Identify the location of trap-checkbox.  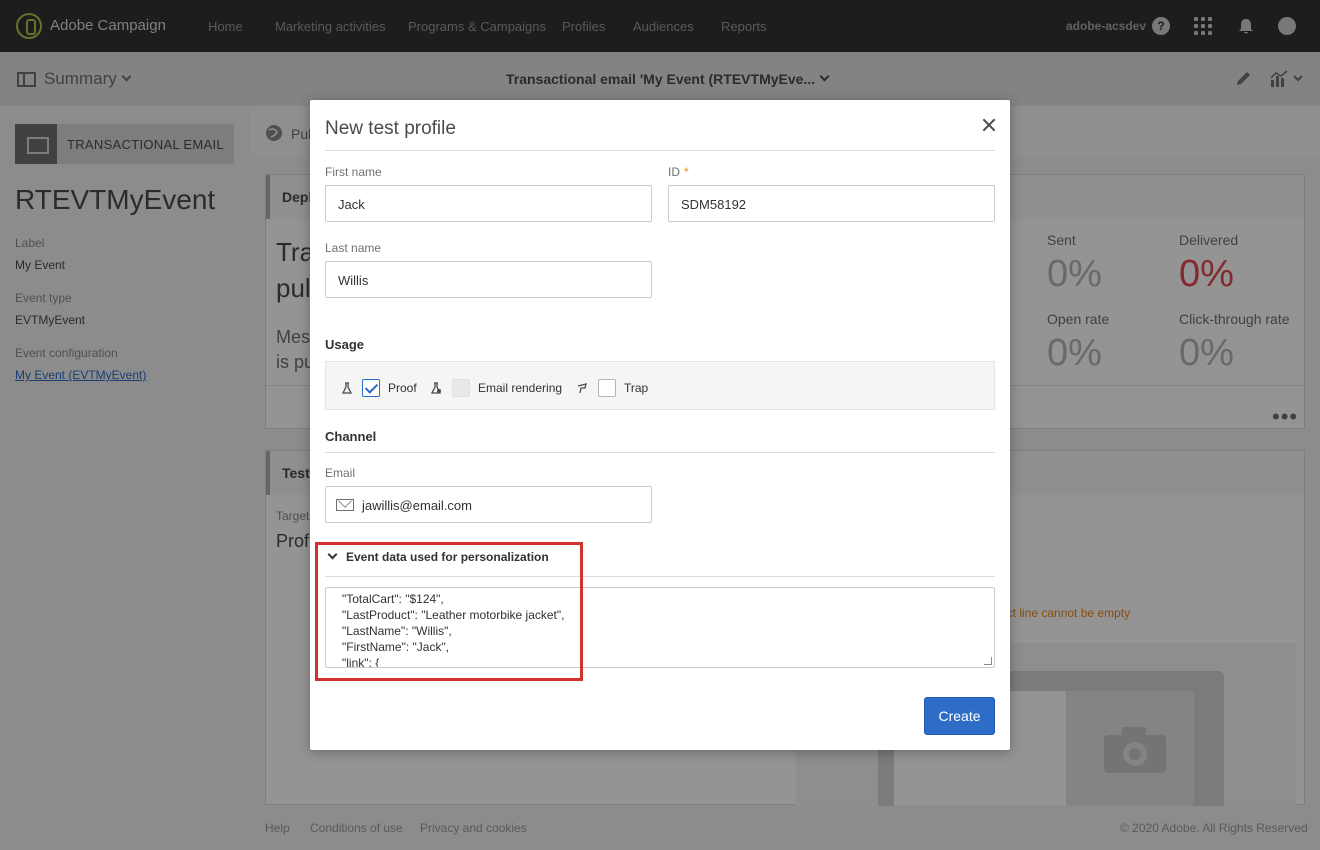
(607, 388).